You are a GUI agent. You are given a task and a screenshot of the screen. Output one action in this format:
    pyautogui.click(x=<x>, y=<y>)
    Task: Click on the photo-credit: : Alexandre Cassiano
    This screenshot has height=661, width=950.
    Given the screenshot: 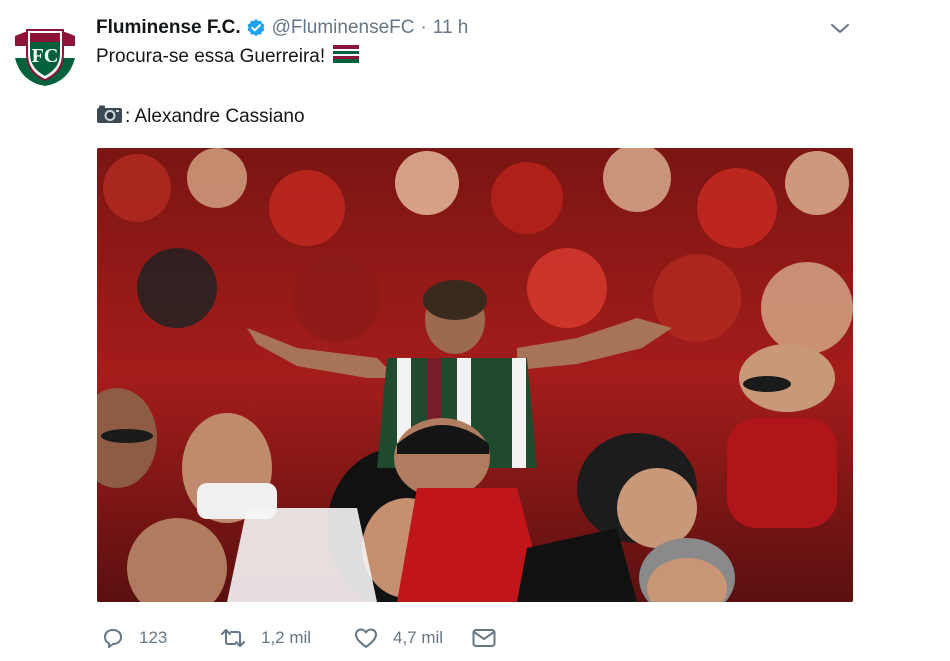 What is the action you would take?
    pyautogui.click(x=215, y=116)
    